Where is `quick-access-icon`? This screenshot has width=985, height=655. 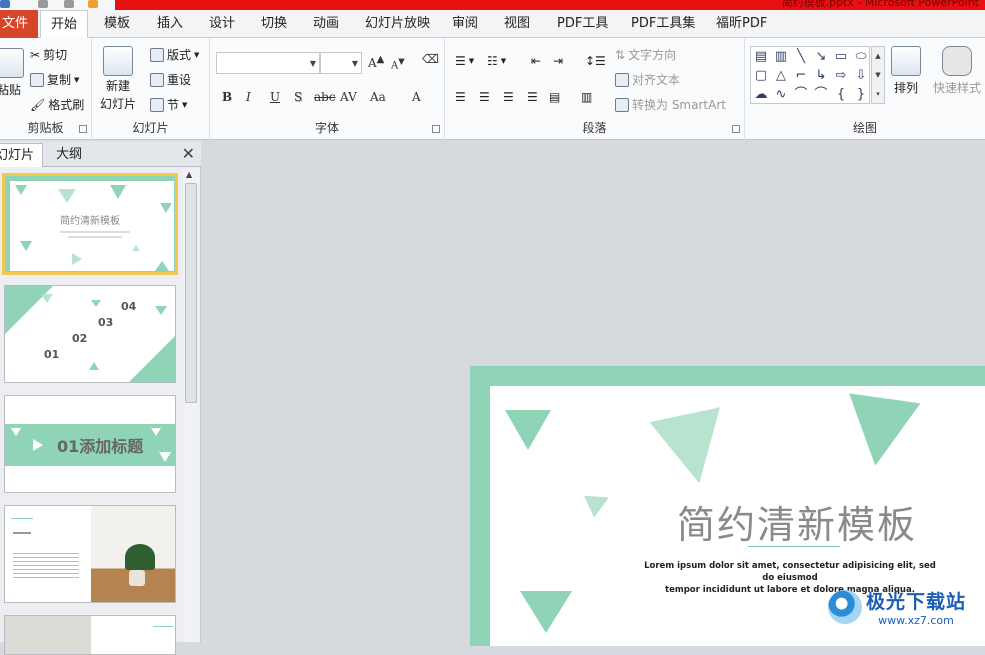
quick-access-icon is located at coordinates (93, 4).